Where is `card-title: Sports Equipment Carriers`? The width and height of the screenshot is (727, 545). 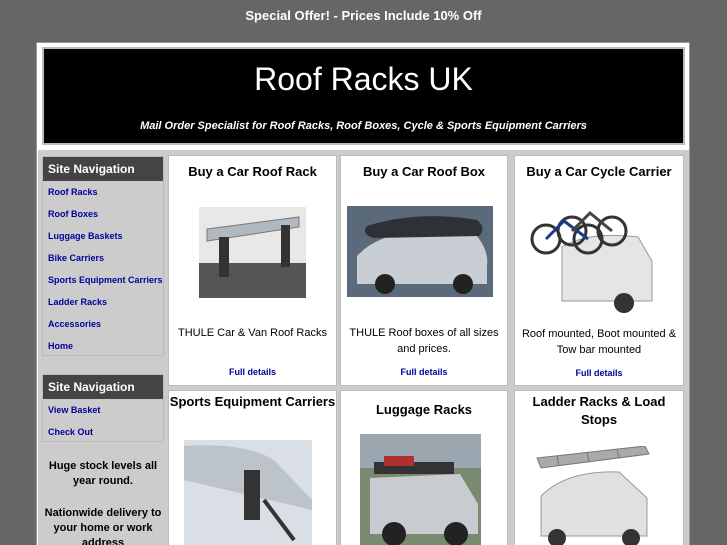 card-title: Sports Equipment Carriers is located at coordinates (252, 402).